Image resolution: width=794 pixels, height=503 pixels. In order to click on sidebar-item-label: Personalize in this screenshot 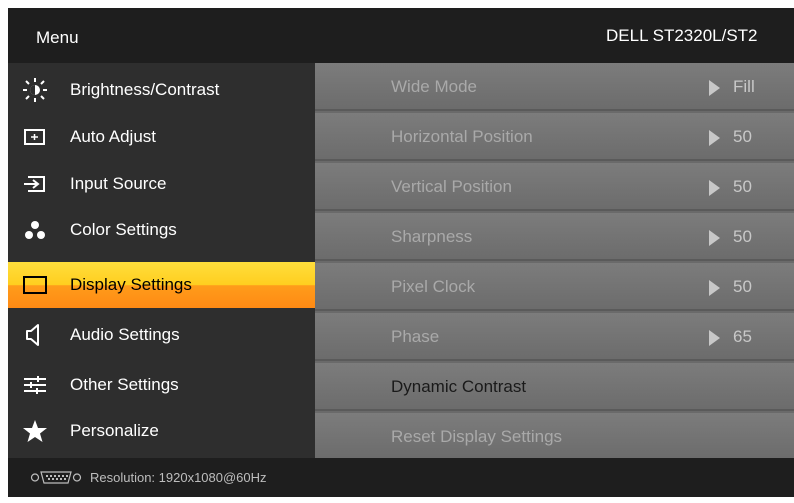, I will do `click(114, 430)`.